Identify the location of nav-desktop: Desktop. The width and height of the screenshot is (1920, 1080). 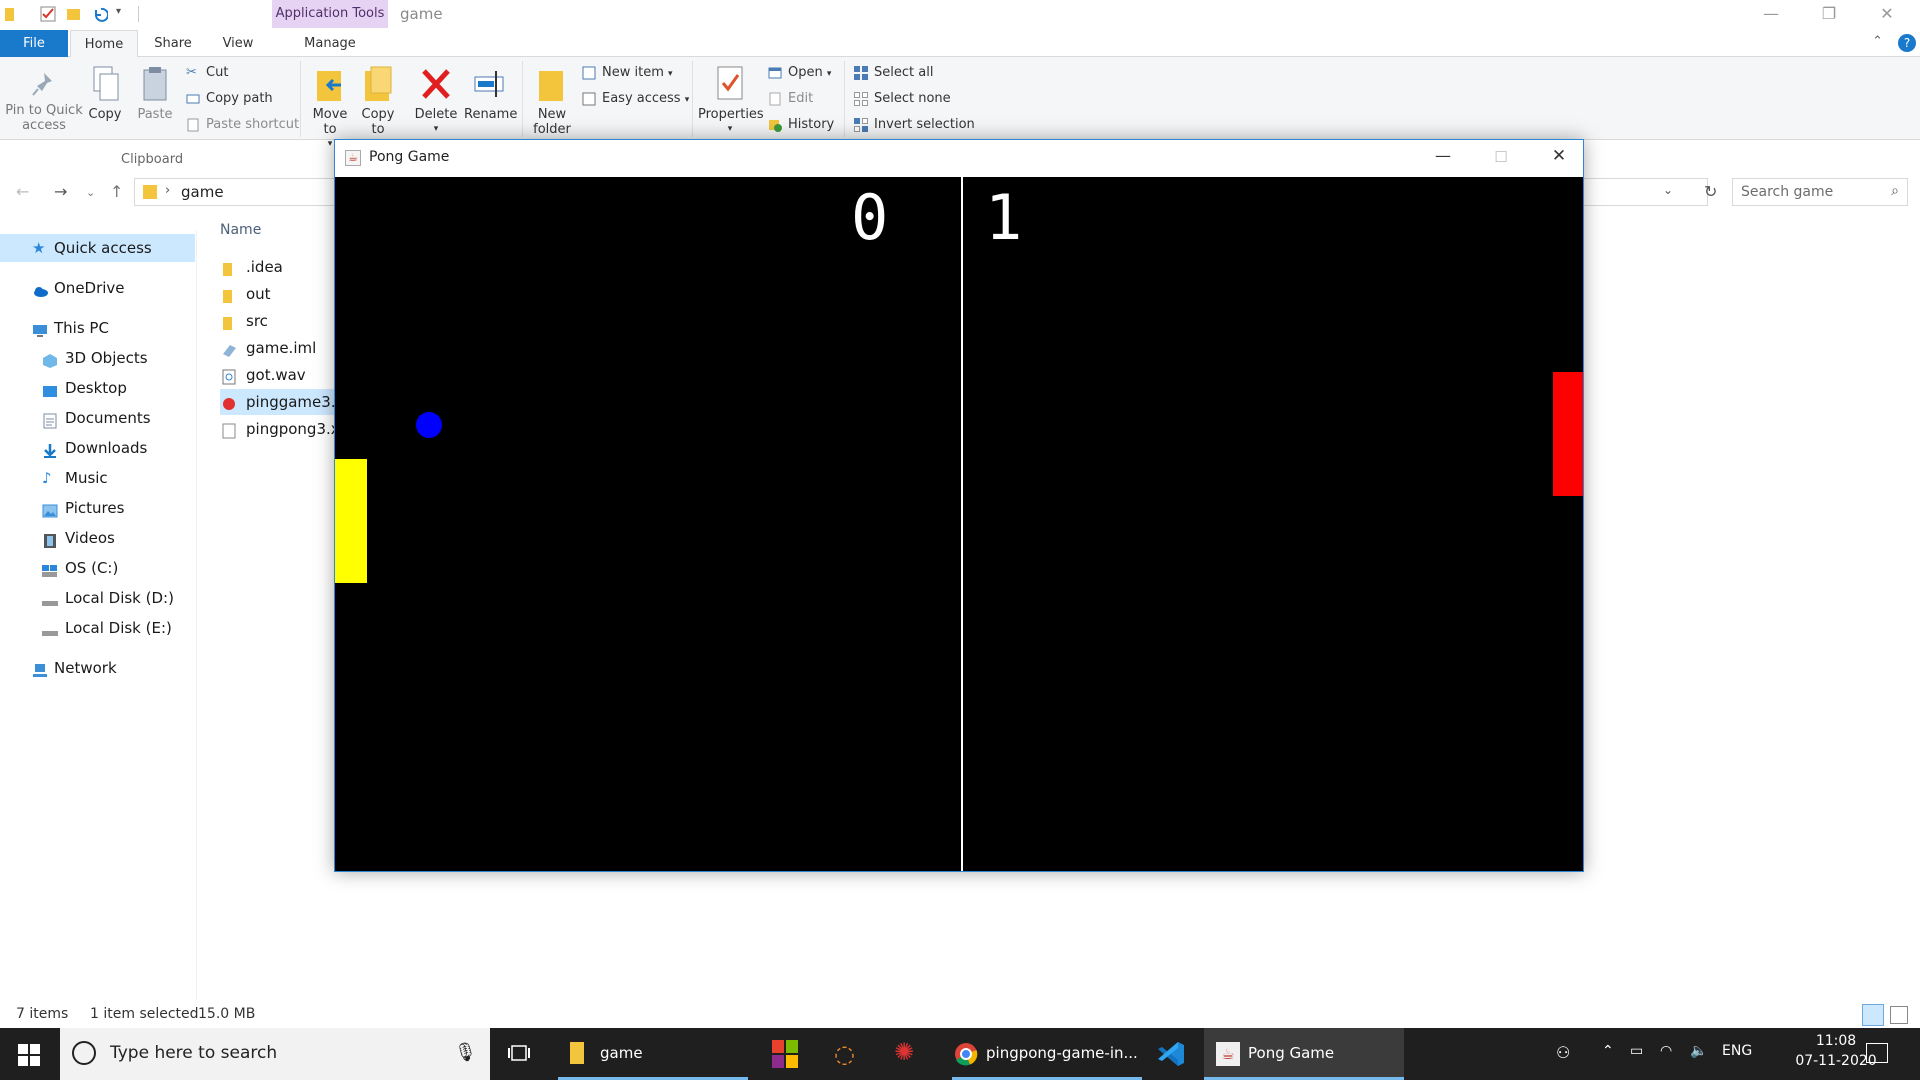
(84, 388).